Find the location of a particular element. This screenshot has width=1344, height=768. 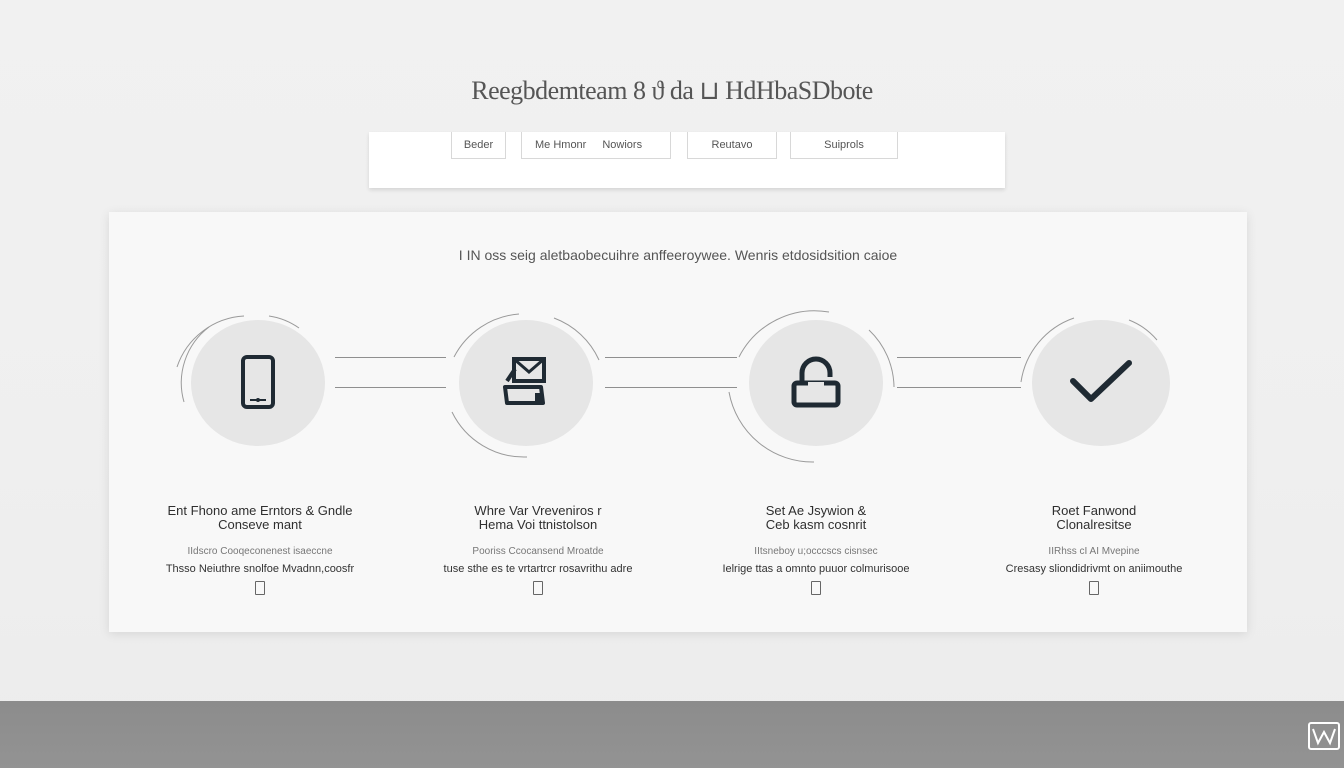

step-1-description: Thsso Neiuthre snolfoe Mvadnn,coosfr is located at coordinates (260, 569).